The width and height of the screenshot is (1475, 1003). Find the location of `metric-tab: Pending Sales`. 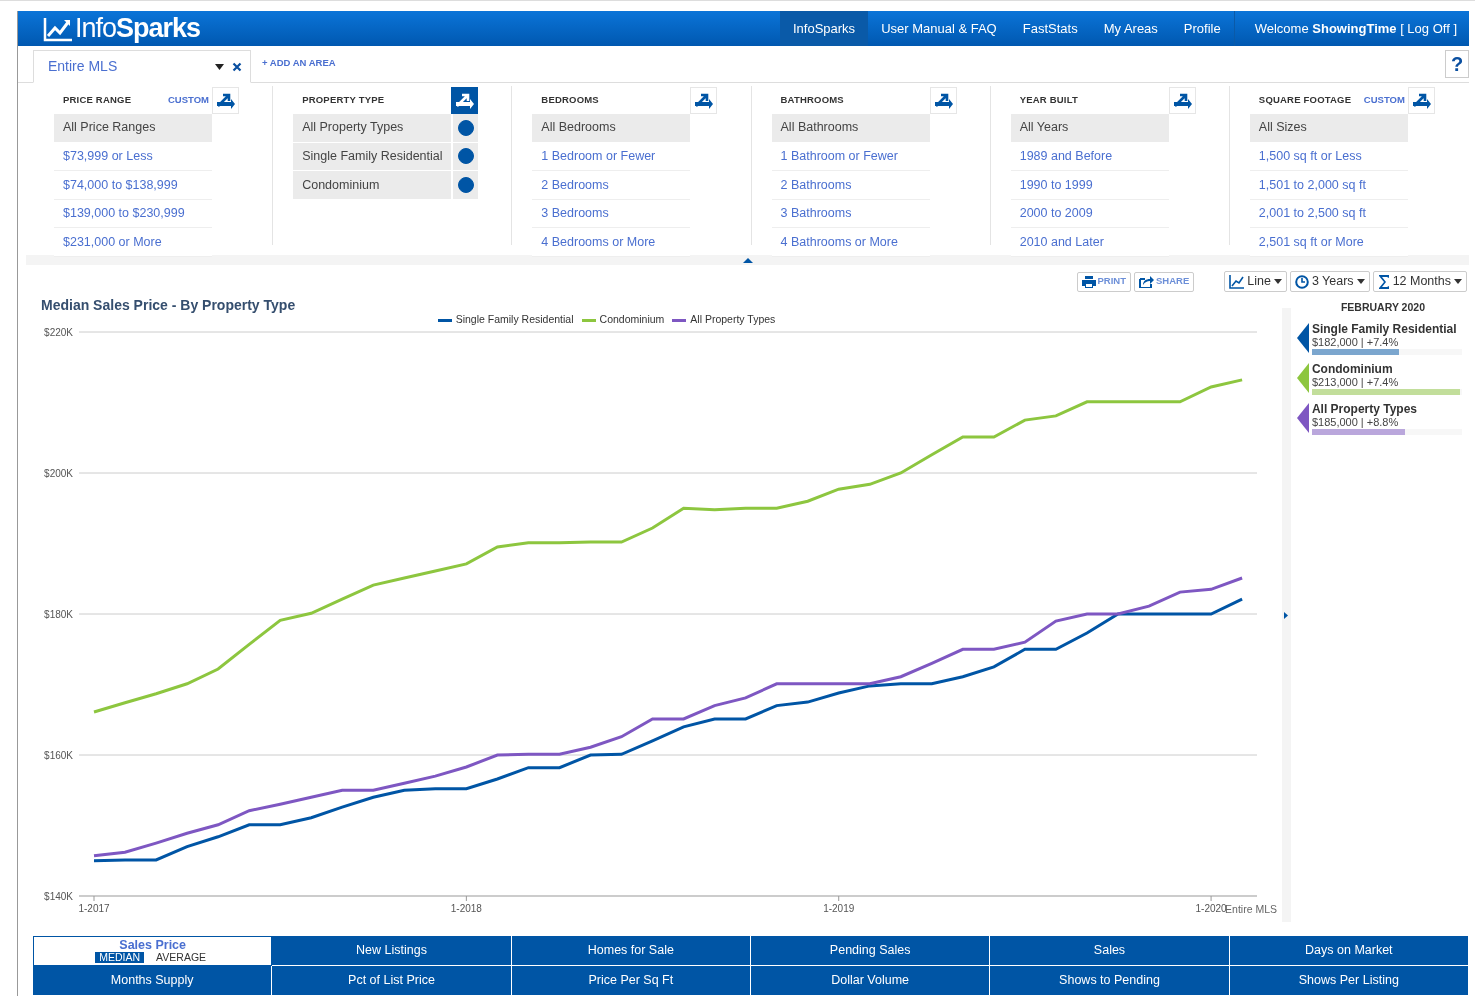

metric-tab: Pending Sales is located at coordinates (871, 951).